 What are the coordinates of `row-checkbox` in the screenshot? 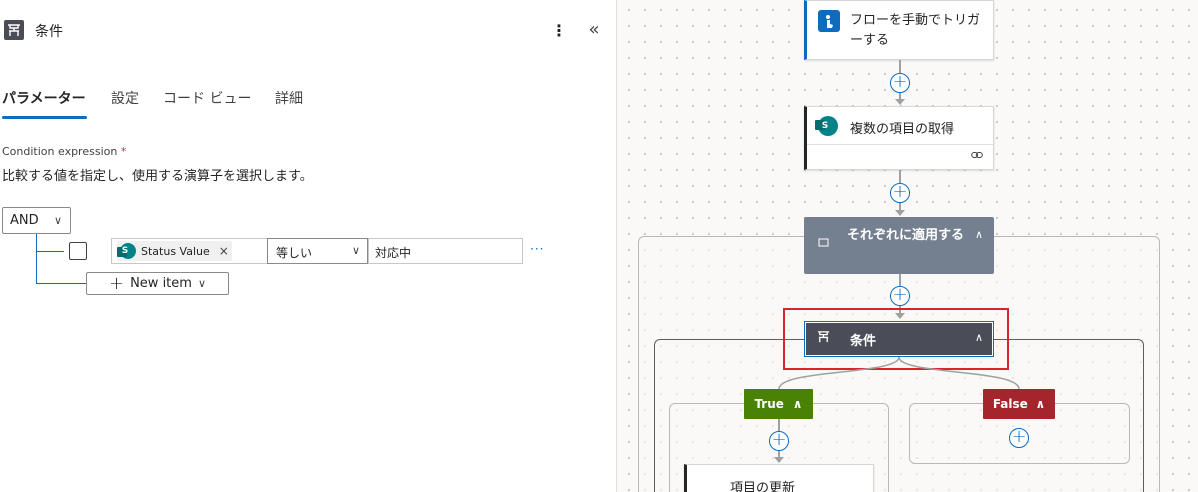 It's located at (78, 251).